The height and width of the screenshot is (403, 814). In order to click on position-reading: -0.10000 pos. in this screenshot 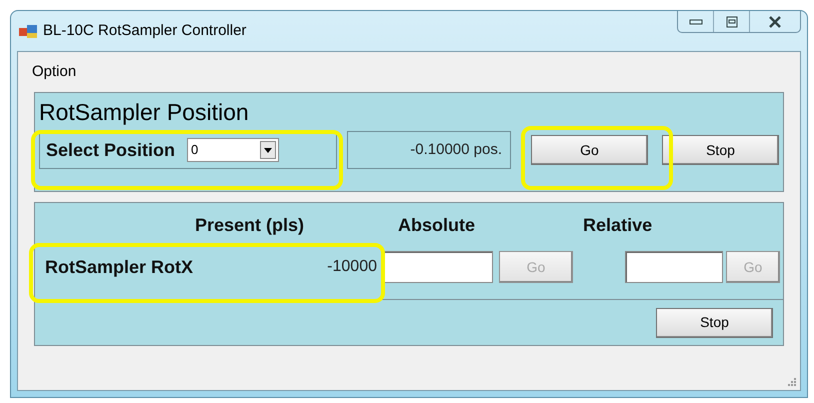, I will do `click(429, 150)`.